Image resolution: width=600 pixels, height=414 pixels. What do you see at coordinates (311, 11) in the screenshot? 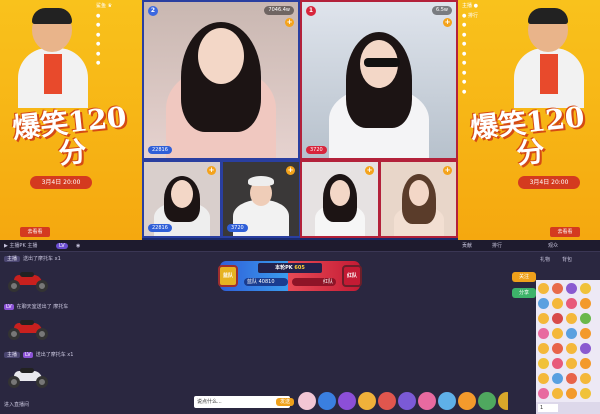
I see `rank-number: 1` at bounding box center [311, 11].